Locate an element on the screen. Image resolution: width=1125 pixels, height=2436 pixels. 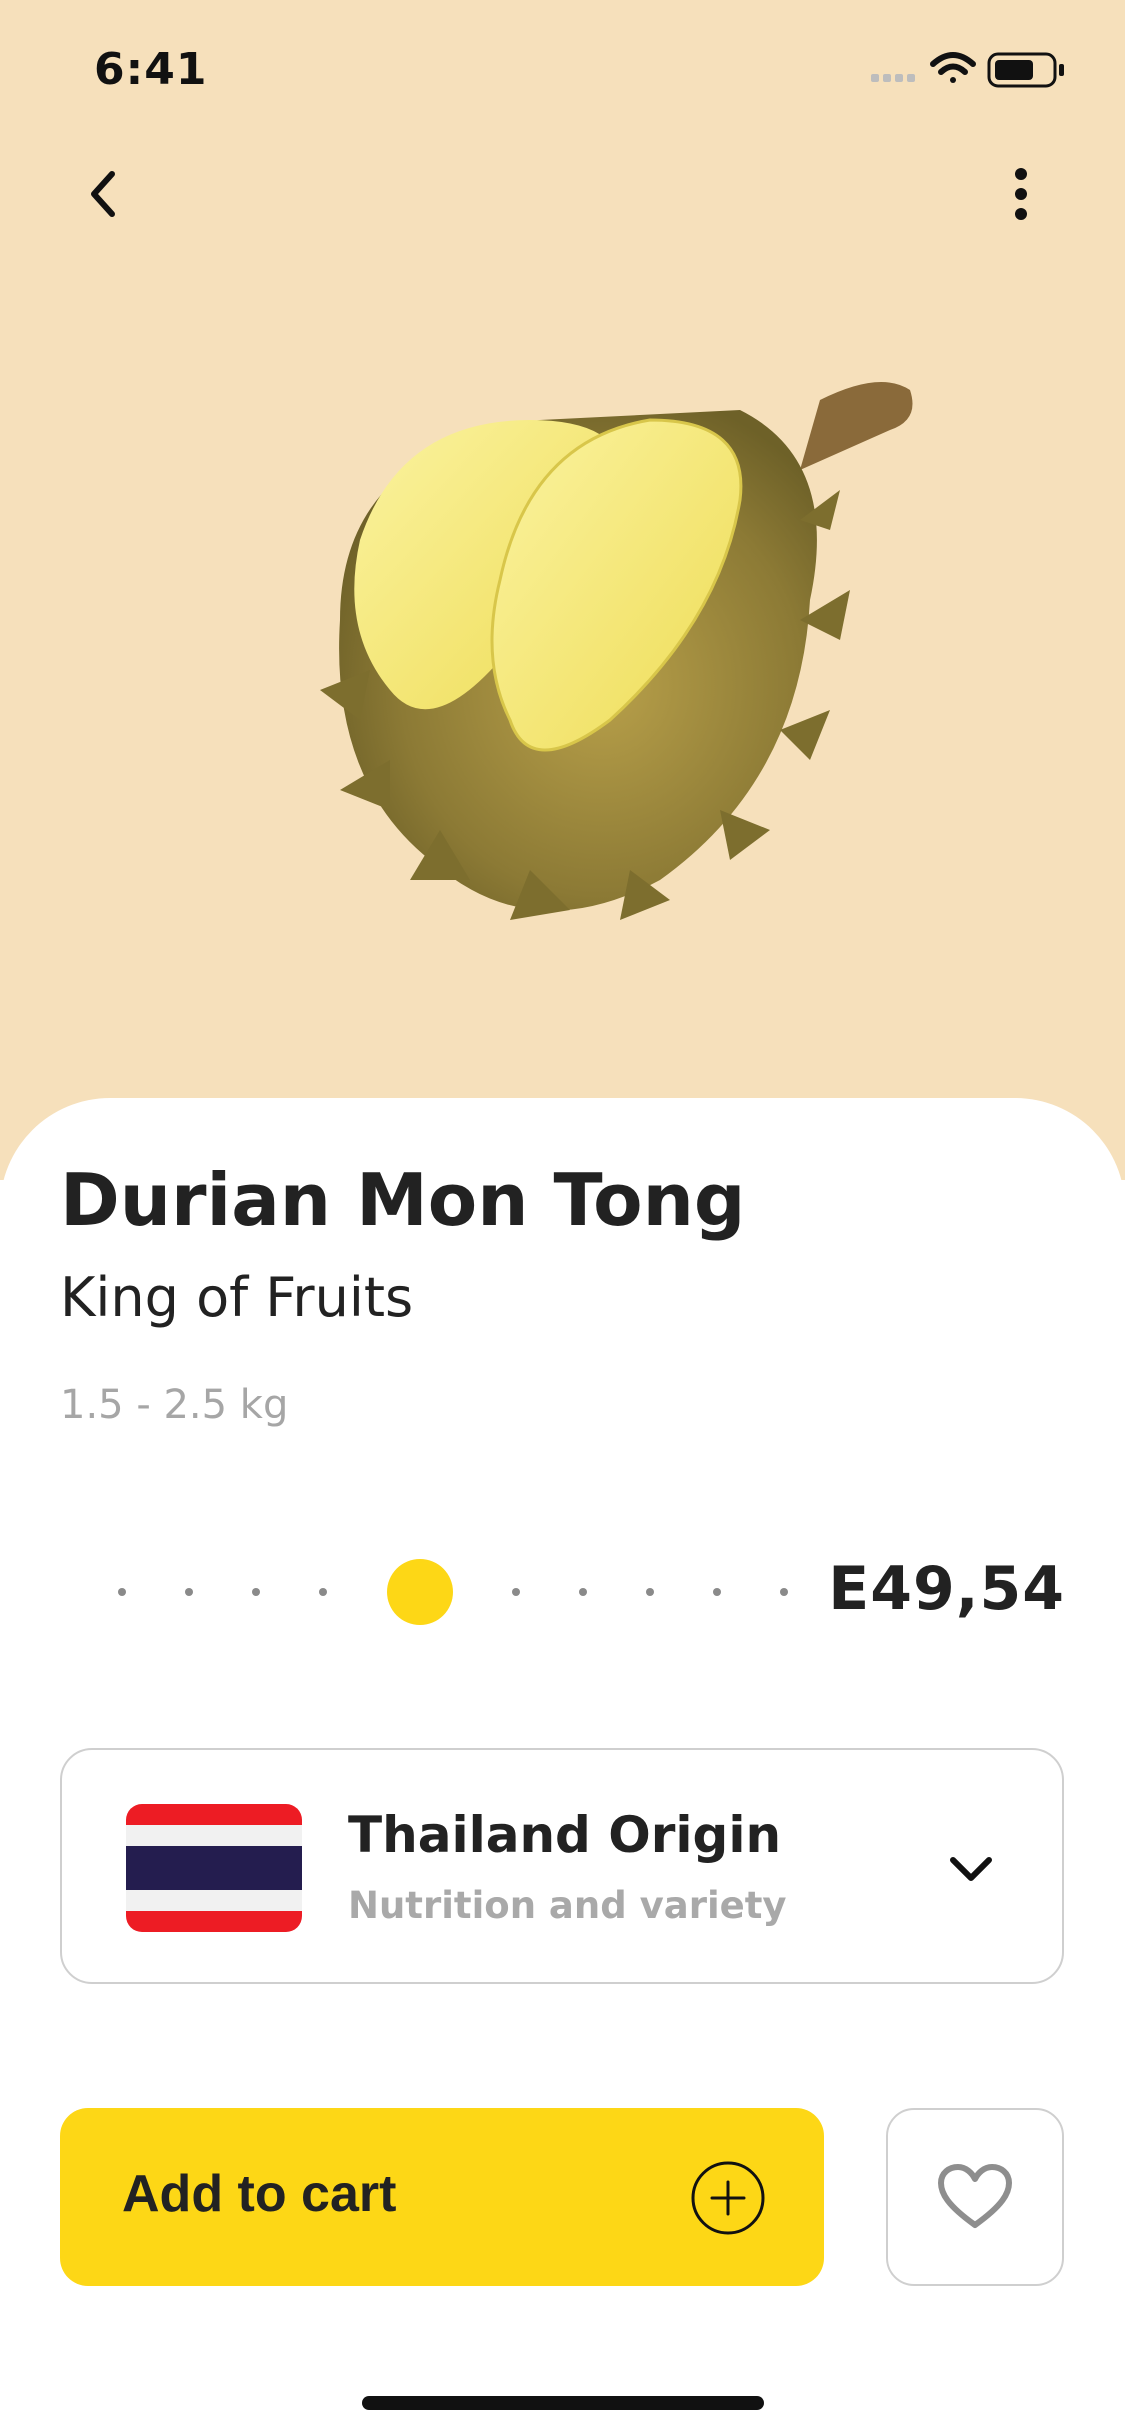
product-title: Durian Mon Tong is located at coordinates (403, 1200).